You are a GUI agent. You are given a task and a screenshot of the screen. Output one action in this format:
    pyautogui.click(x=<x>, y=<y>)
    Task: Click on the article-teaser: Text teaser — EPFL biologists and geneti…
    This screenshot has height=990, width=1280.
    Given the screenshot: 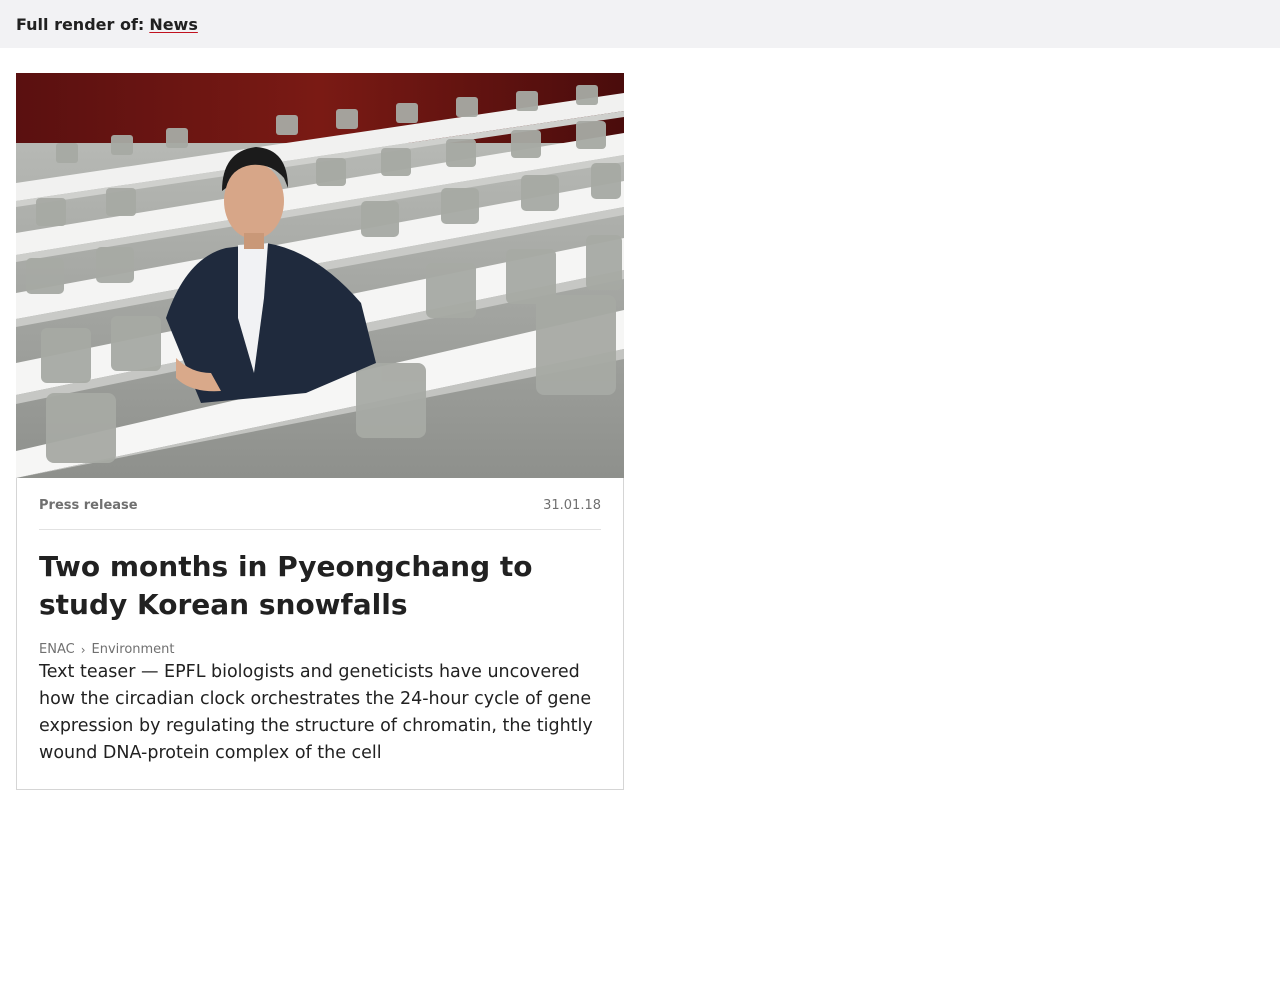 What is the action you would take?
    pyautogui.click(x=316, y=712)
    